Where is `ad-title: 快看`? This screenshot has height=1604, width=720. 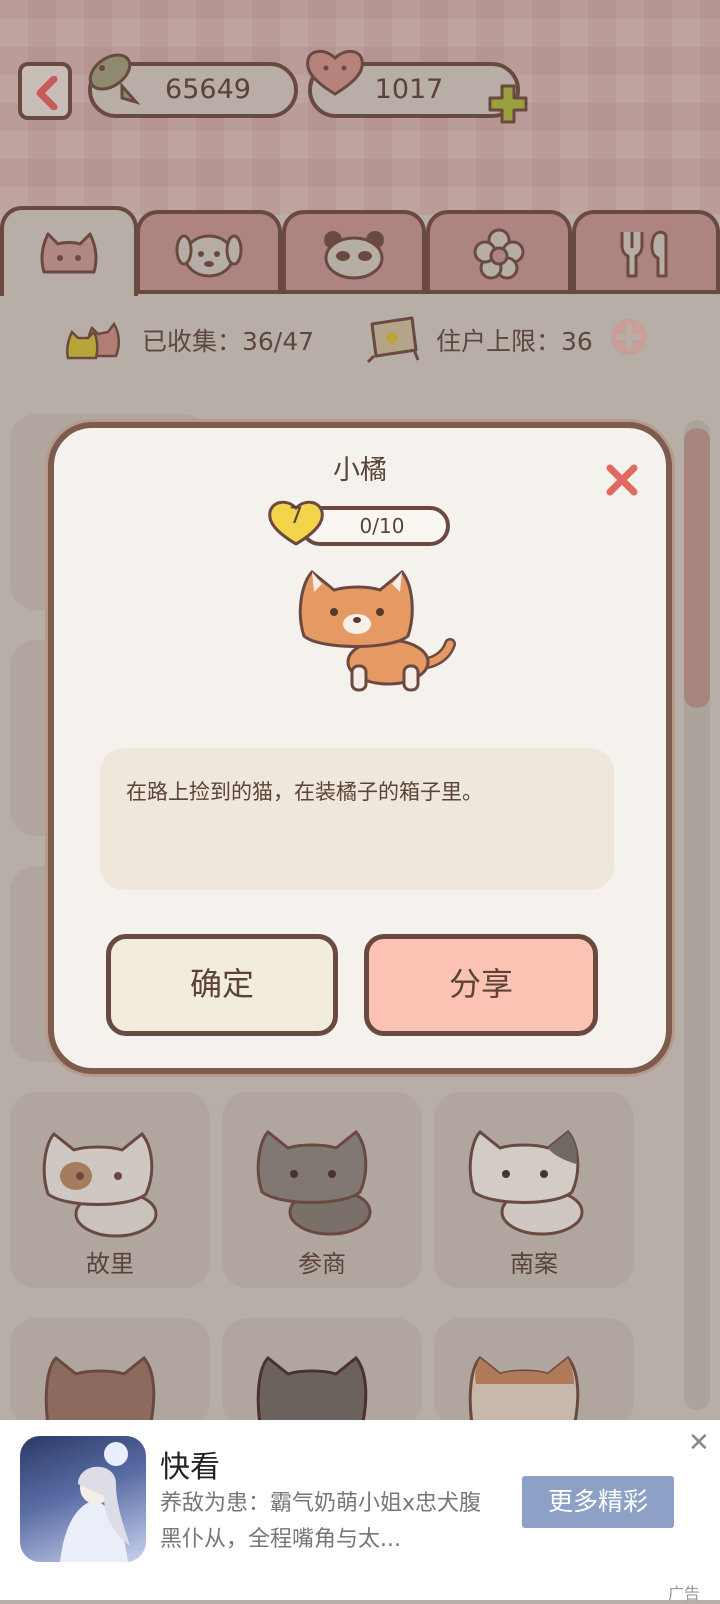
ad-title: 快看 is located at coordinates (190, 1467).